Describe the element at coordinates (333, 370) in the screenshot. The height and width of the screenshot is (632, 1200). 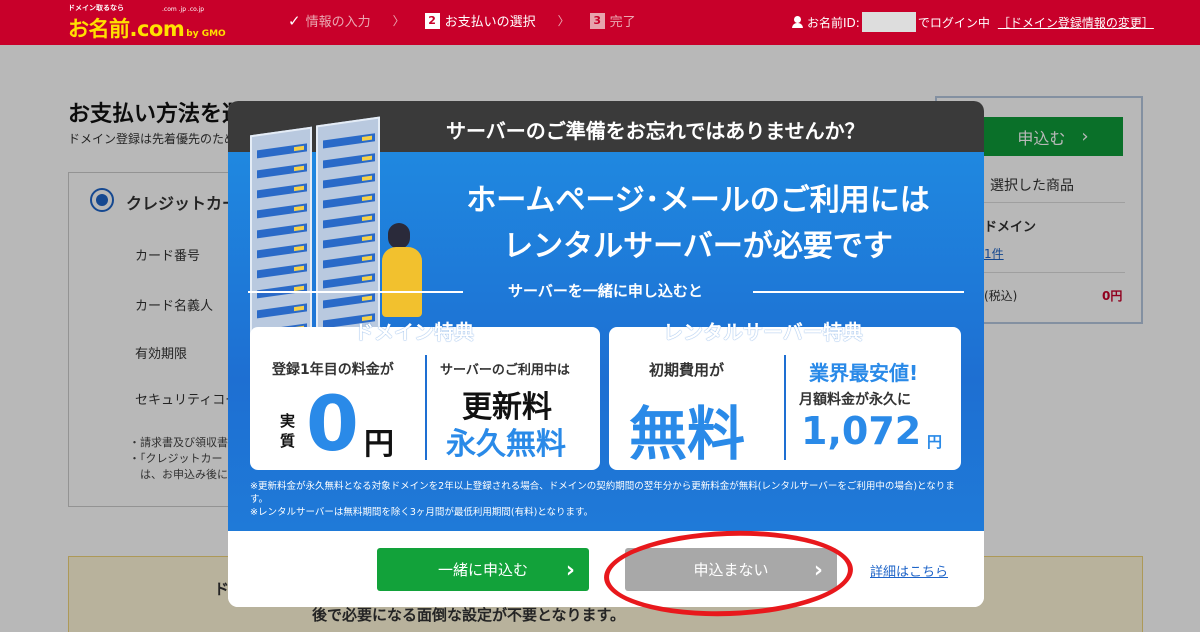
I see `domain-first-year-text: 登録1年目の料金が` at that location.